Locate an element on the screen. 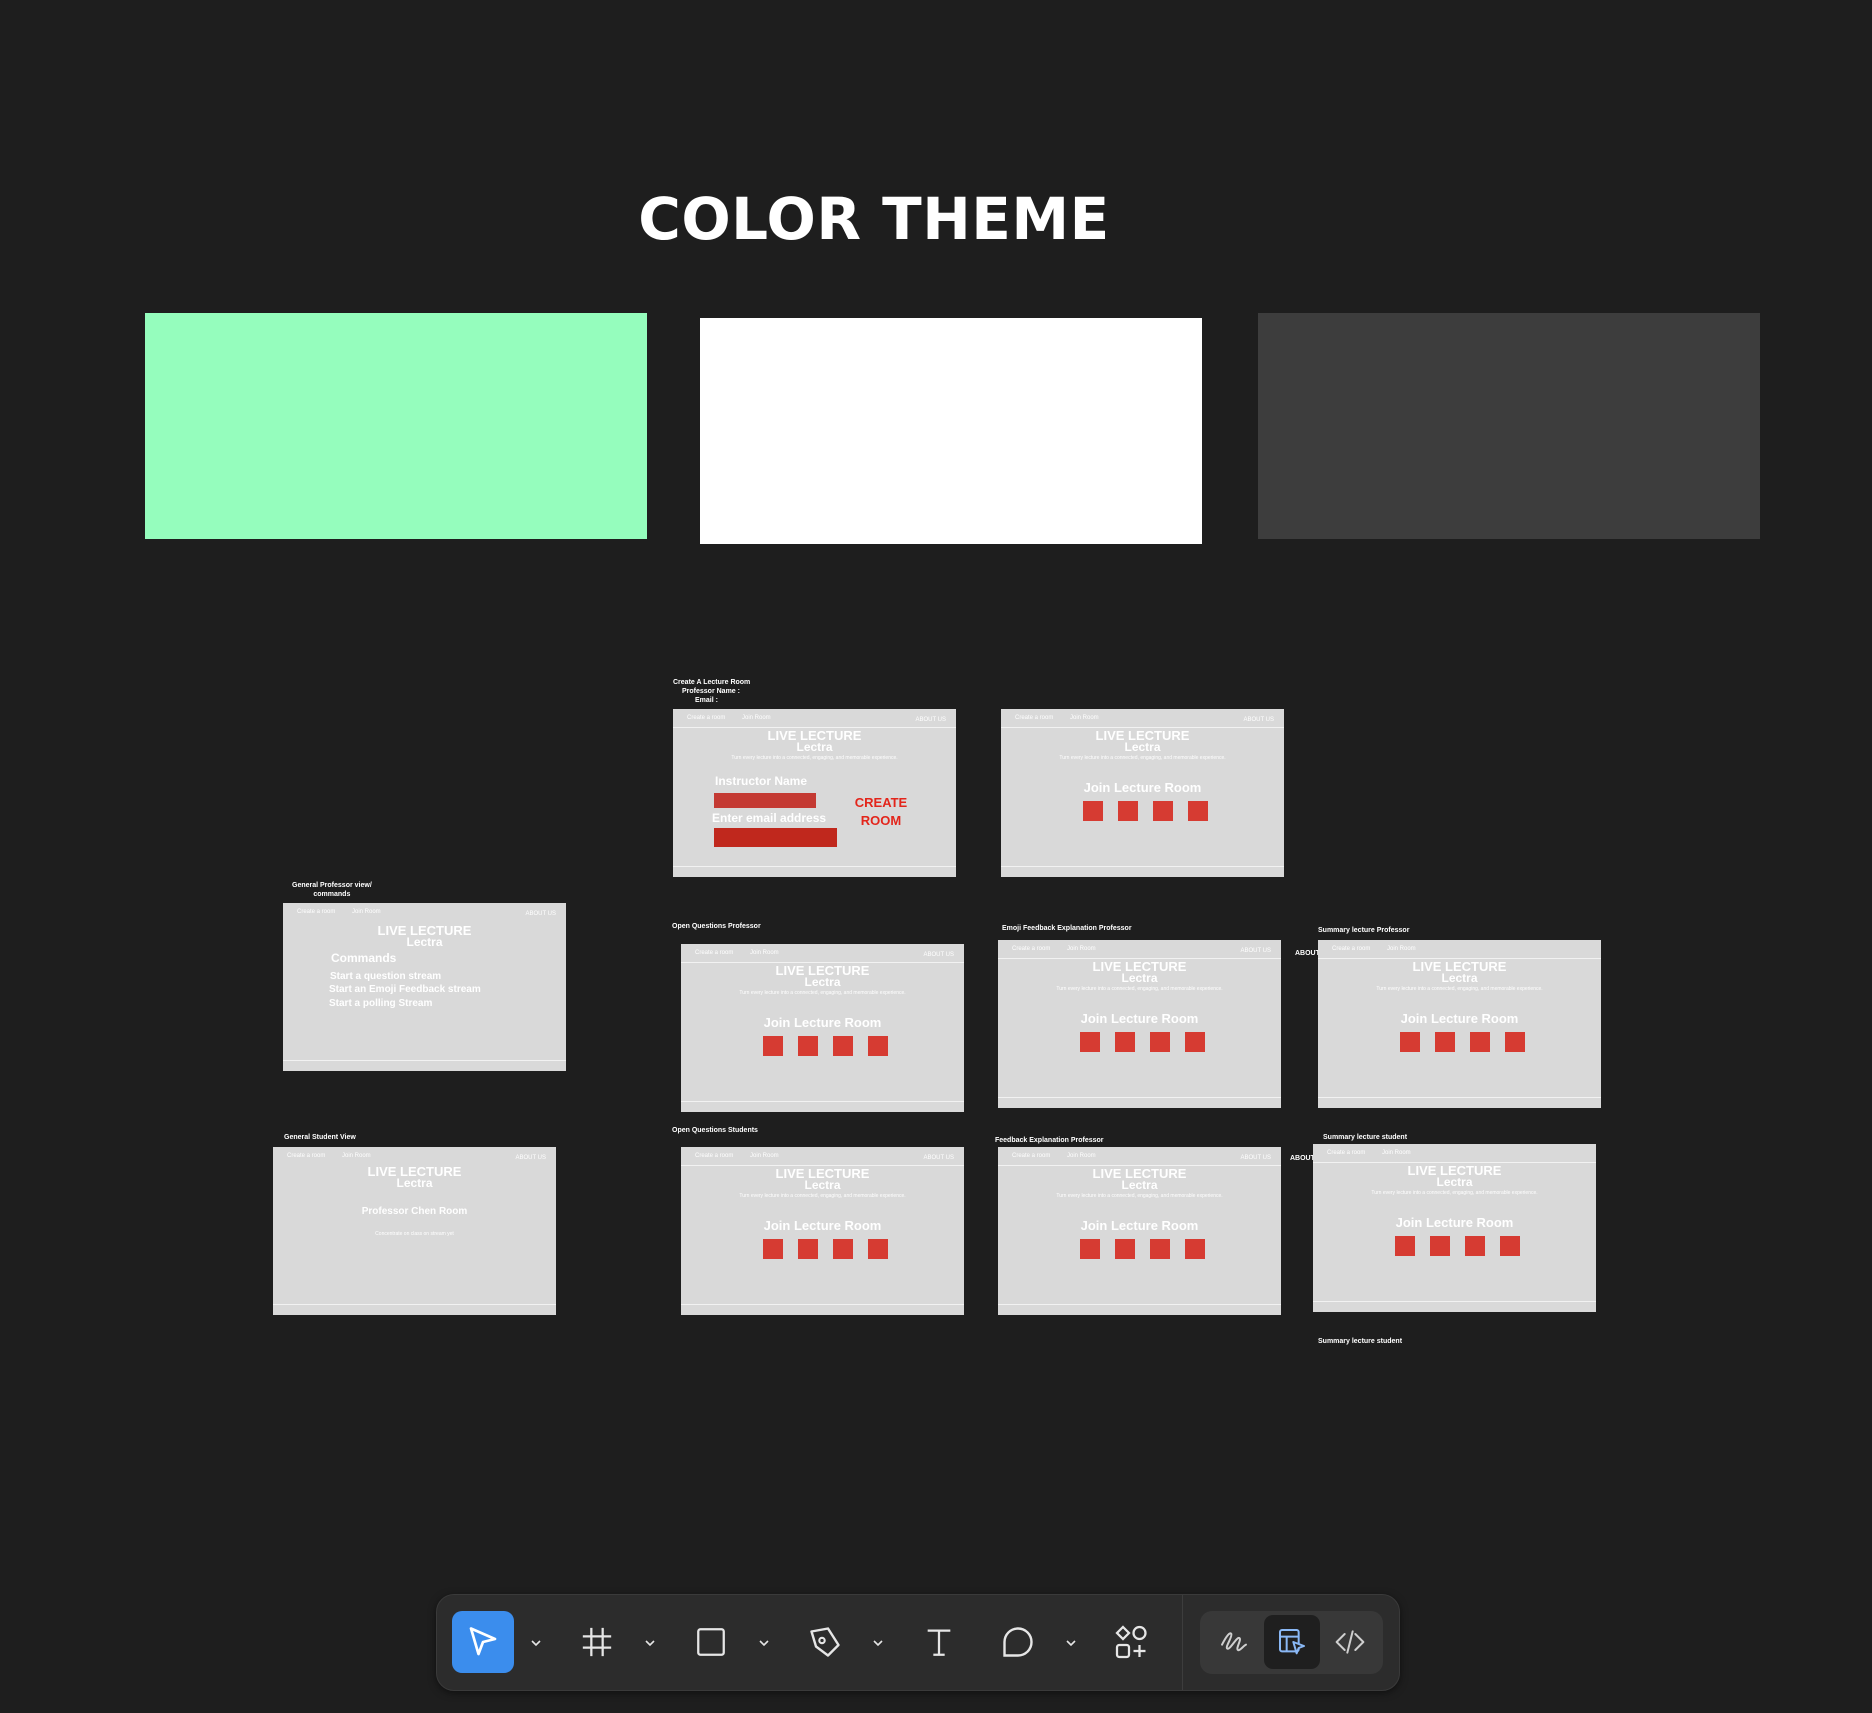 The image size is (1872, 1713). pen-icon is located at coordinates (825, 1642).